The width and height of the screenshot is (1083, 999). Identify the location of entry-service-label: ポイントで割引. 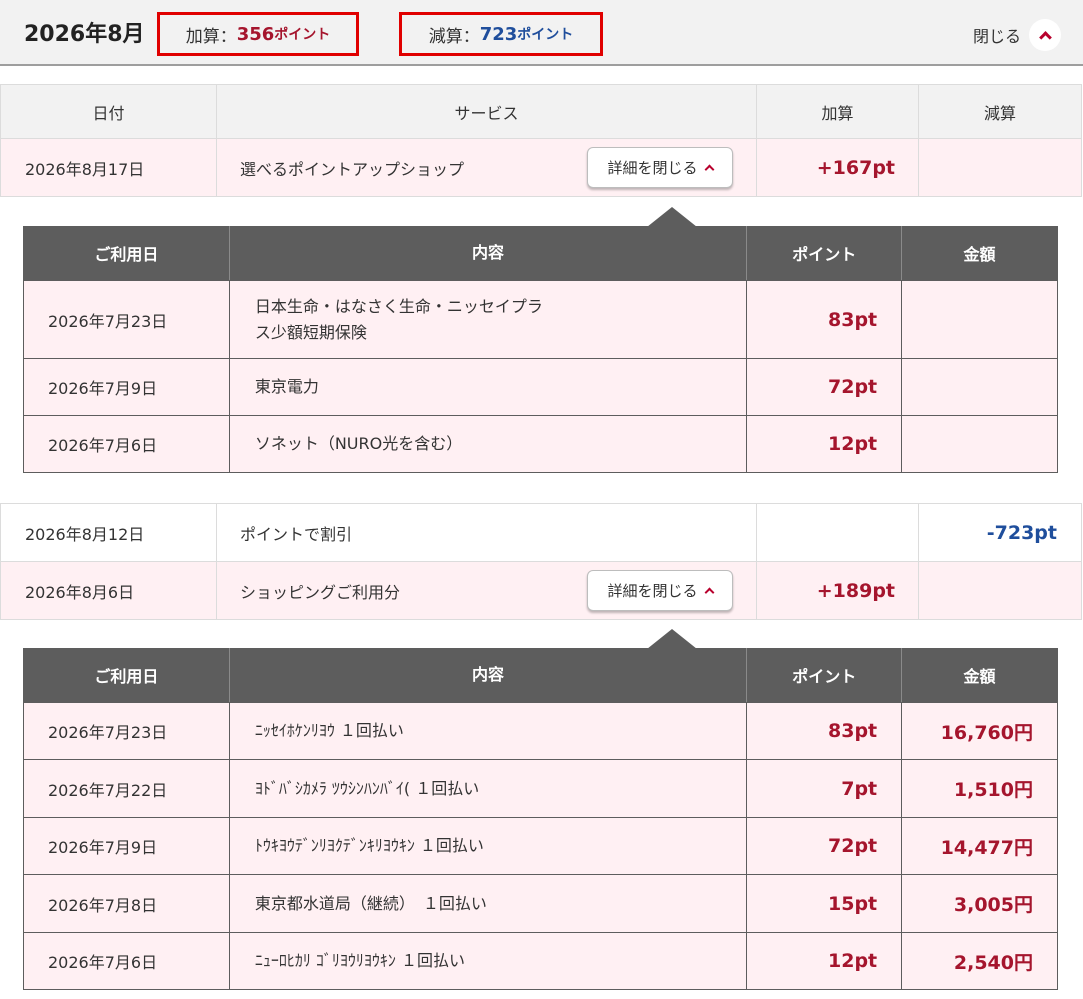
(296, 534).